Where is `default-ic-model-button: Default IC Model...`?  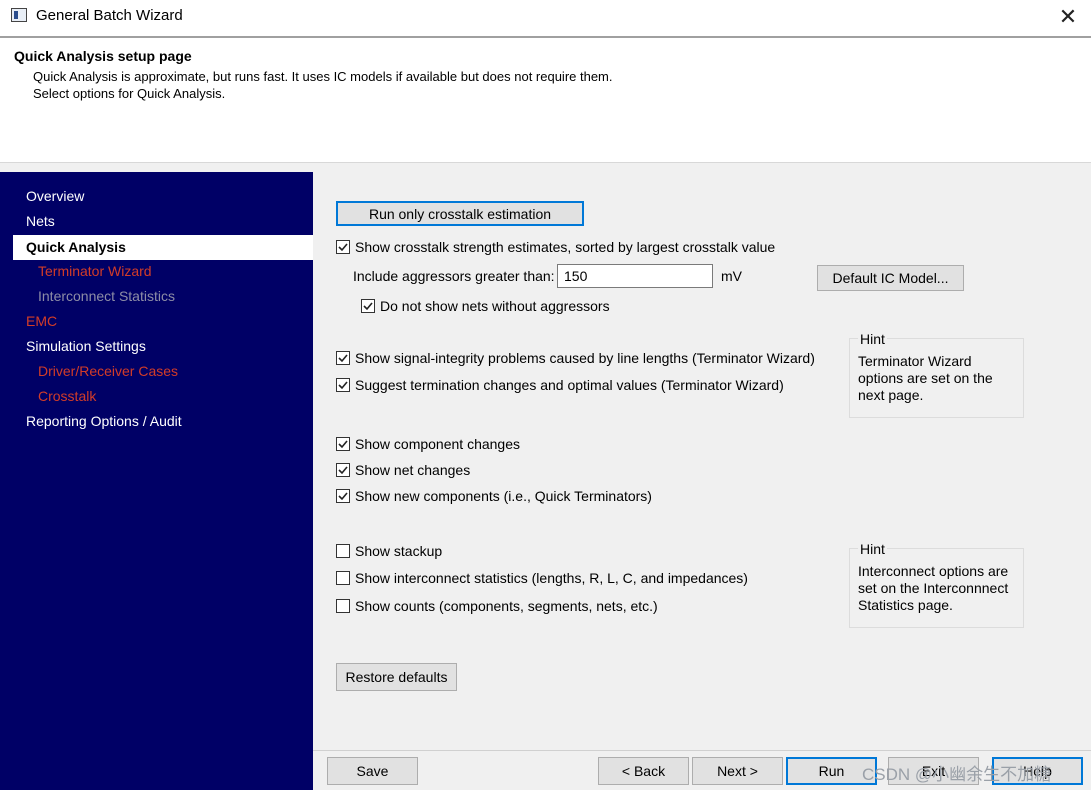 default-ic-model-button: Default IC Model... is located at coordinates (890, 278).